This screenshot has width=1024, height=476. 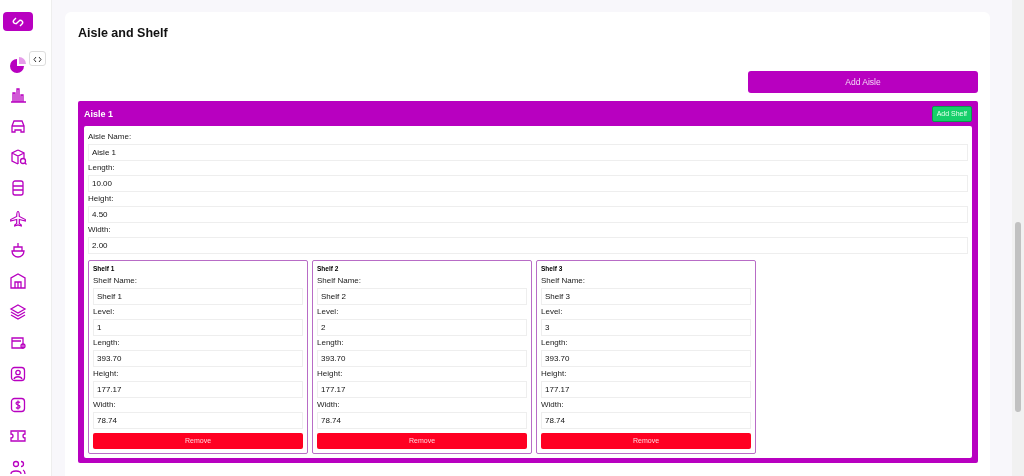 What do you see at coordinates (528, 245) in the screenshot?
I see `input-field: 2.00` at bounding box center [528, 245].